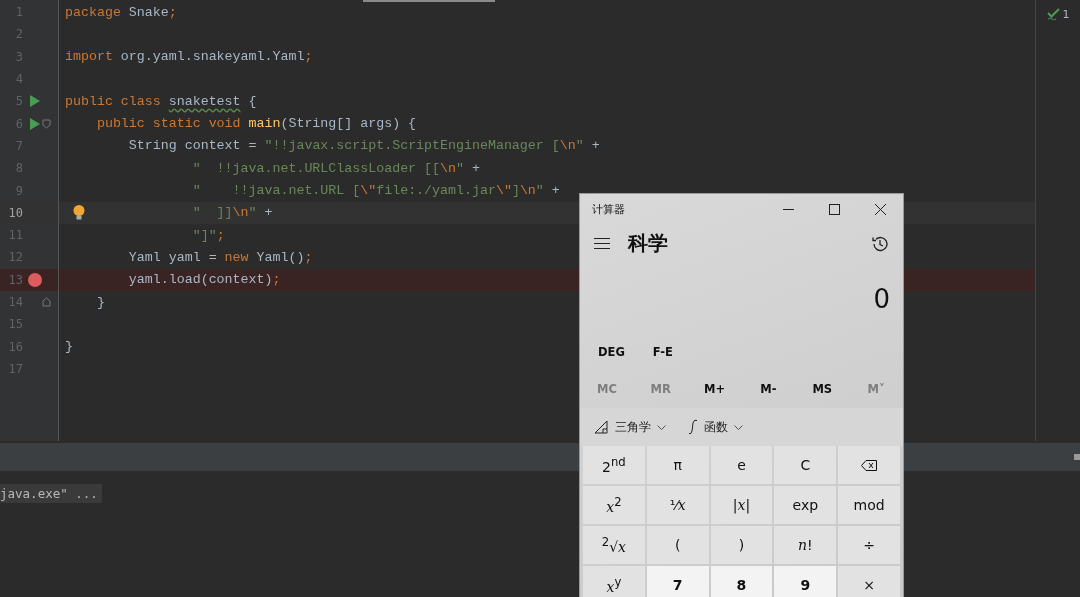 The height and width of the screenshot is (597, 1080). What do you see at coordinates (805, 545) in the screenshot?
I see `calculator-key: n!` at bounding box center [805, 545].